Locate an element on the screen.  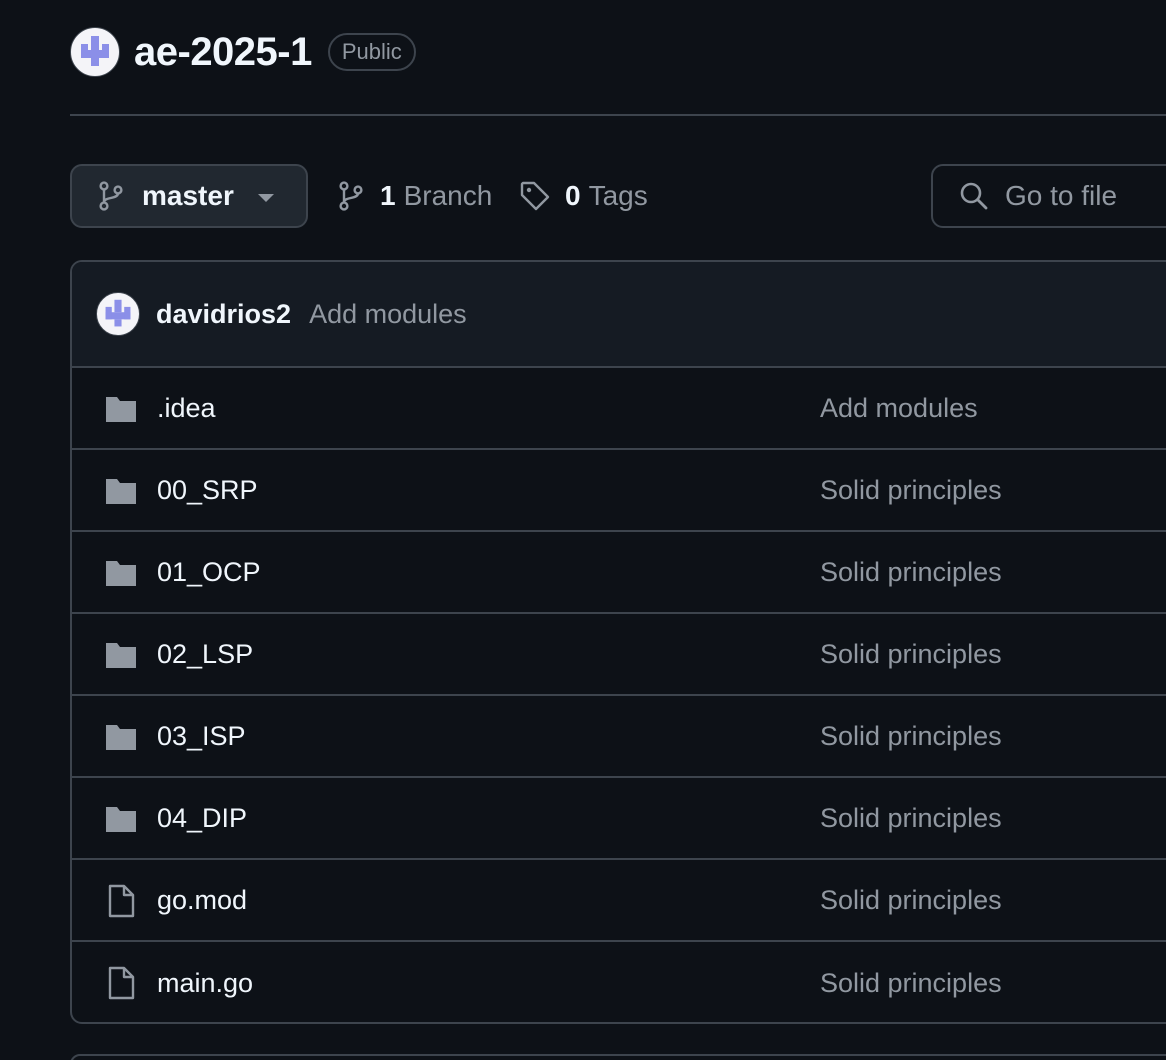
next-section-edge is located at coordinates (618, 1057).